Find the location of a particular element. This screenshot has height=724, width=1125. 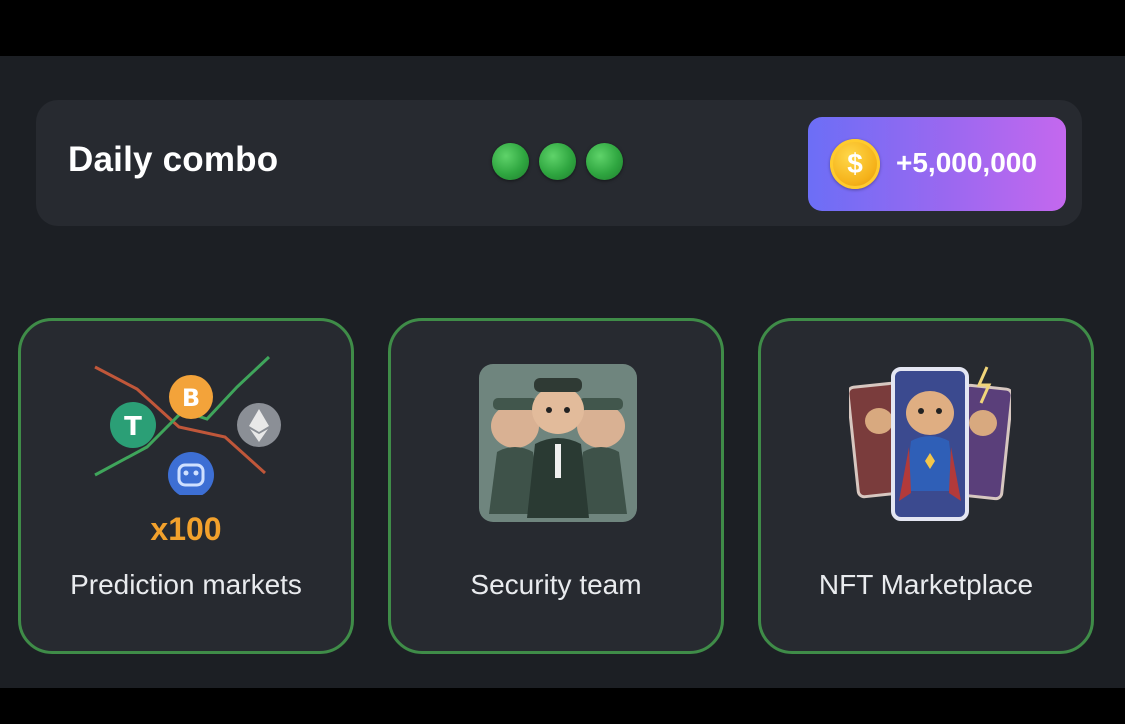

multiplier-badge: x100 is located at coordinates (186, 529).